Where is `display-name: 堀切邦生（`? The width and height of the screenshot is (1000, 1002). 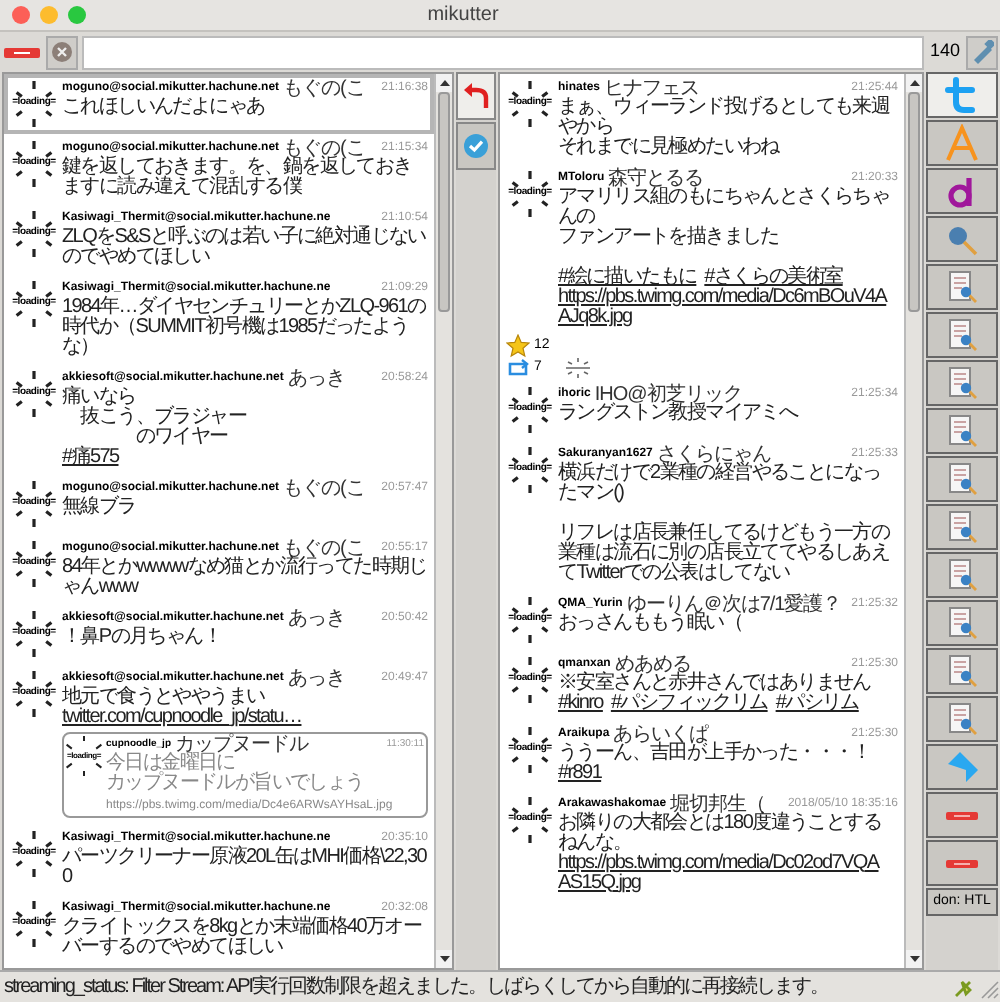 display-name: 堀切邦生（ is located at coordinates (718, 804).